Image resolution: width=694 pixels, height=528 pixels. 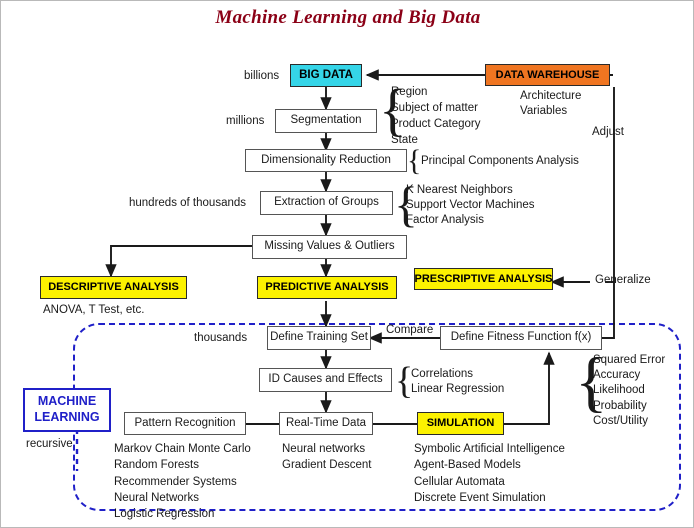 What do you see at coordinates (445, 220) in the screenshot?
I see `list-item: Factor Analysis` at bounding box center [445, 220].